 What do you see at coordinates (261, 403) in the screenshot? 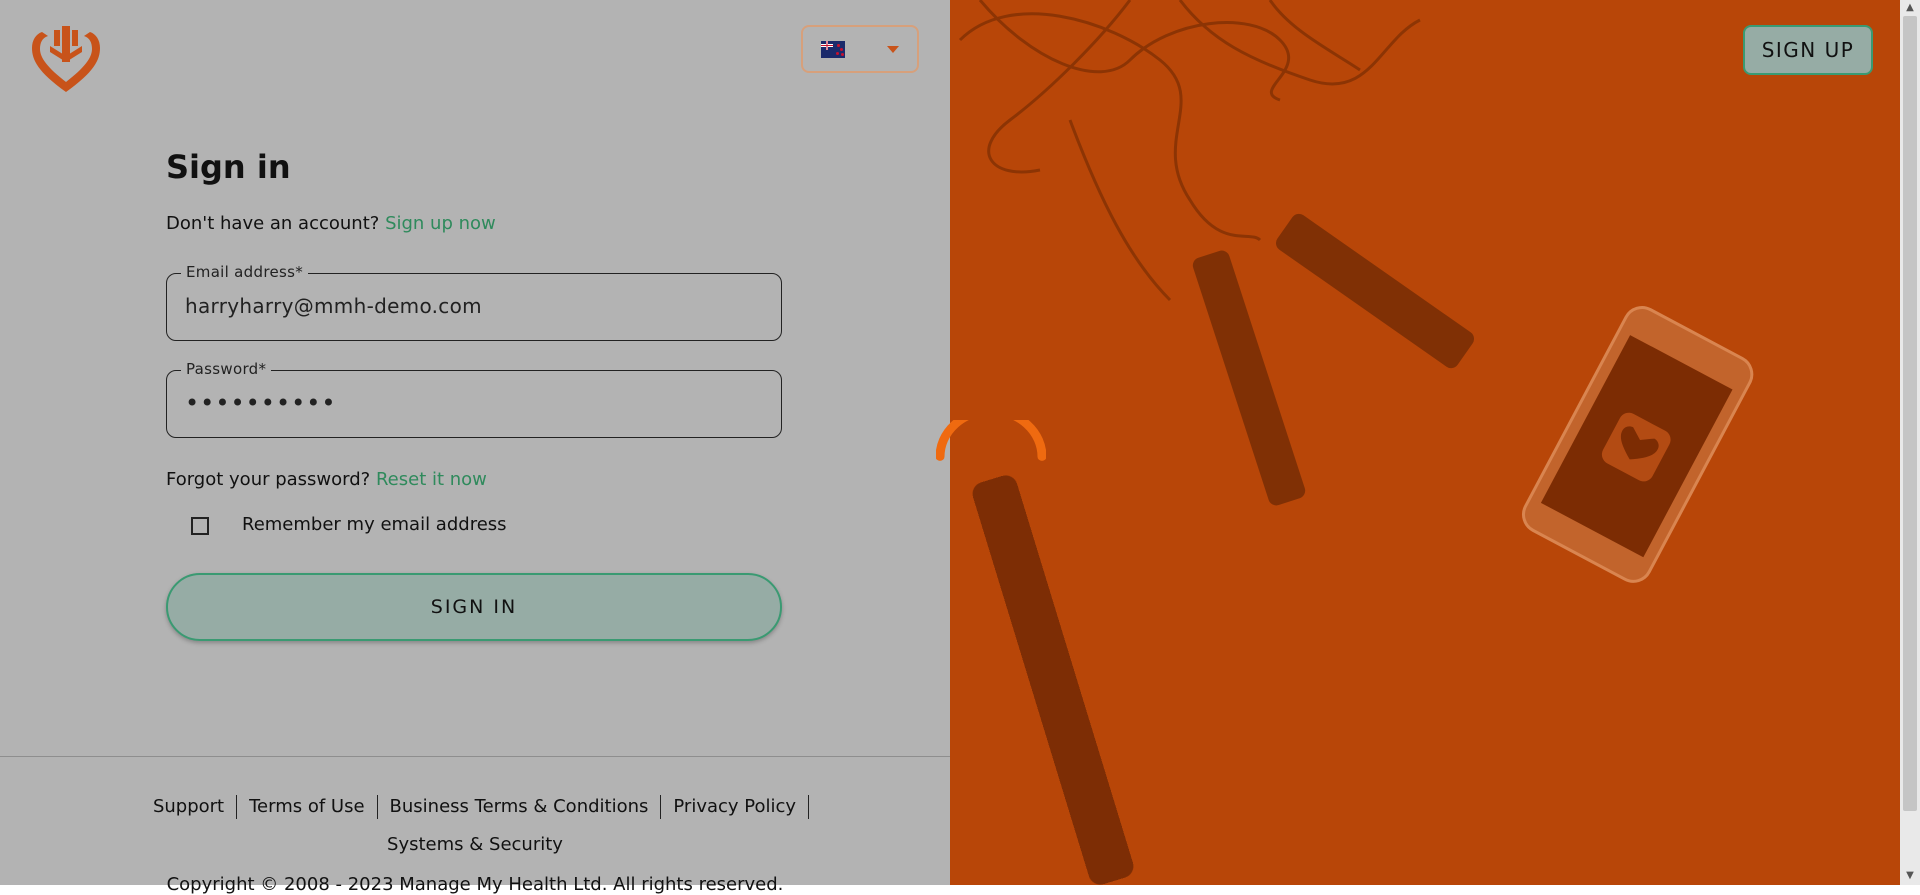
I see `password-input: ••••••••••` at bounding box center [261, 403].